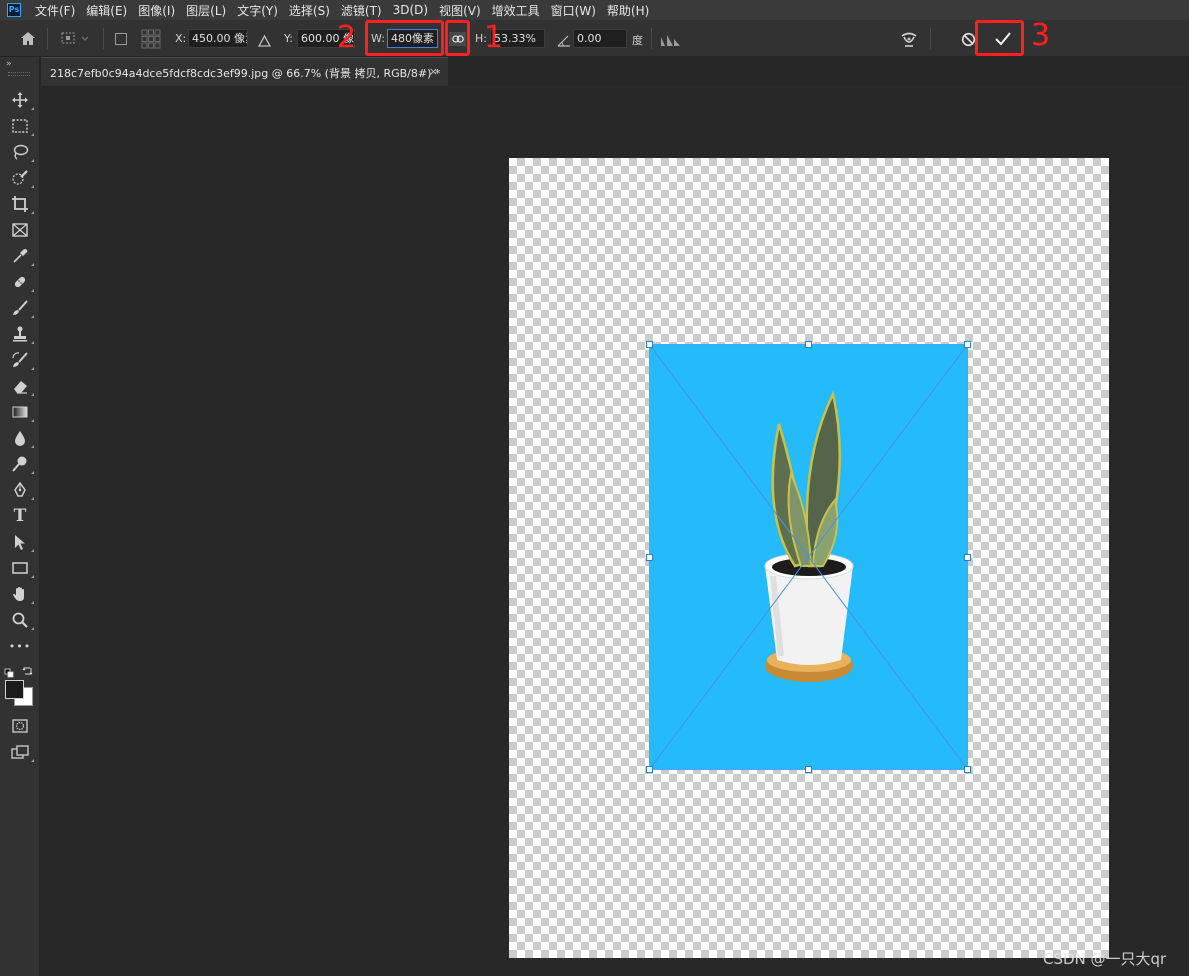 The width and height of the screenshot is (1189, 976). I want to click on csdn-watermark: CSDN @一只大qr, so click(1105, 959).